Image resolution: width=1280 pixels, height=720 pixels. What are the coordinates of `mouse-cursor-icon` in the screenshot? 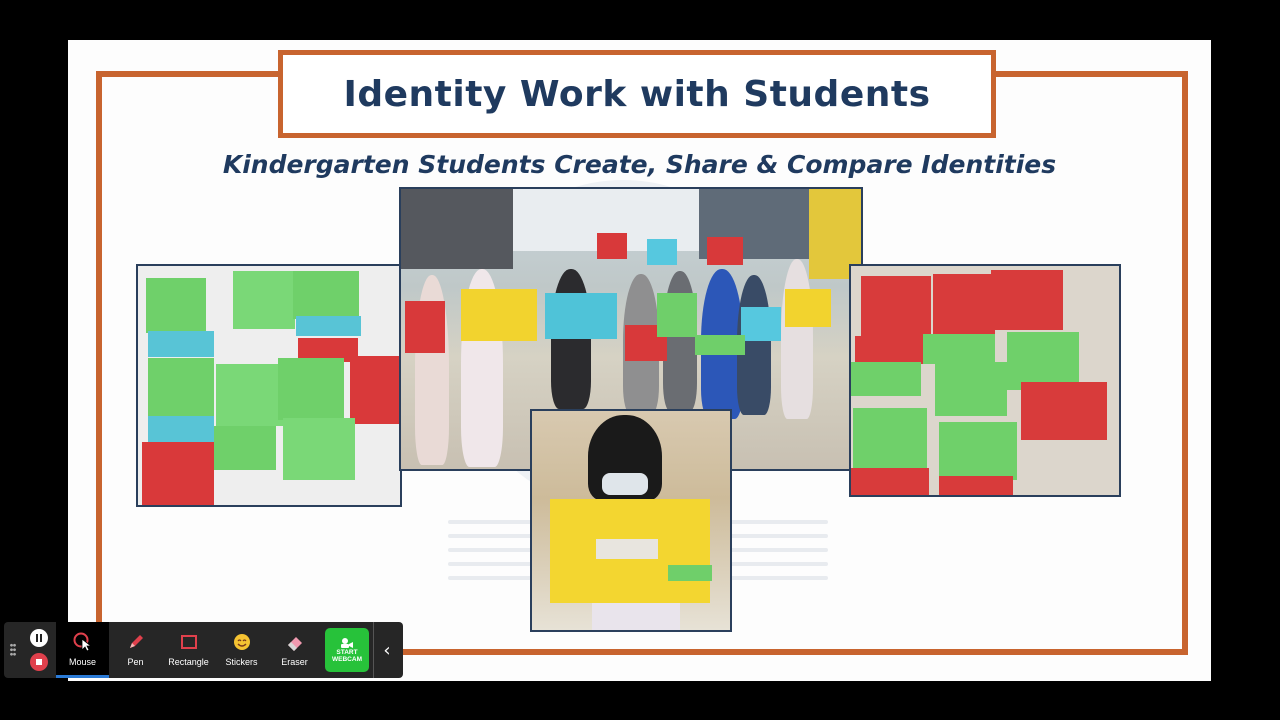 It's located at (83, 642).